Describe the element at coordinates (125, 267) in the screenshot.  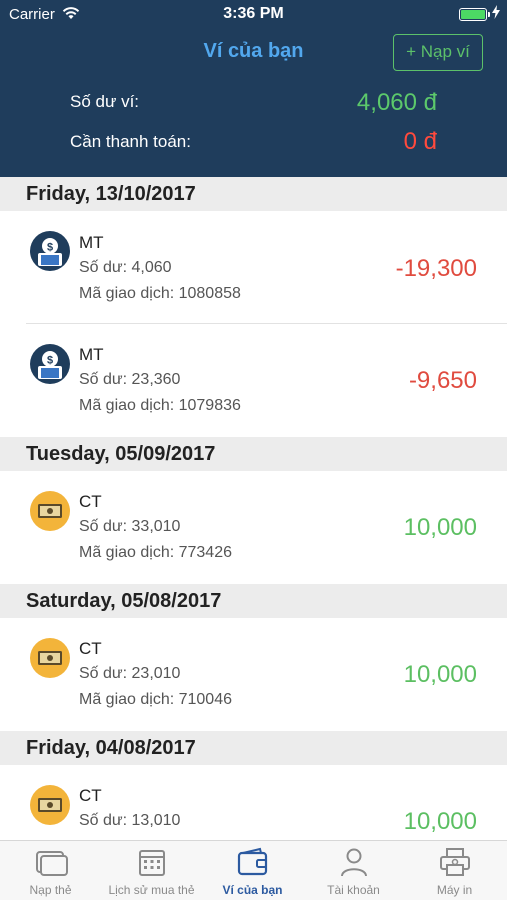
I see `transaction-balance: Số dư: 4,060` at that location.